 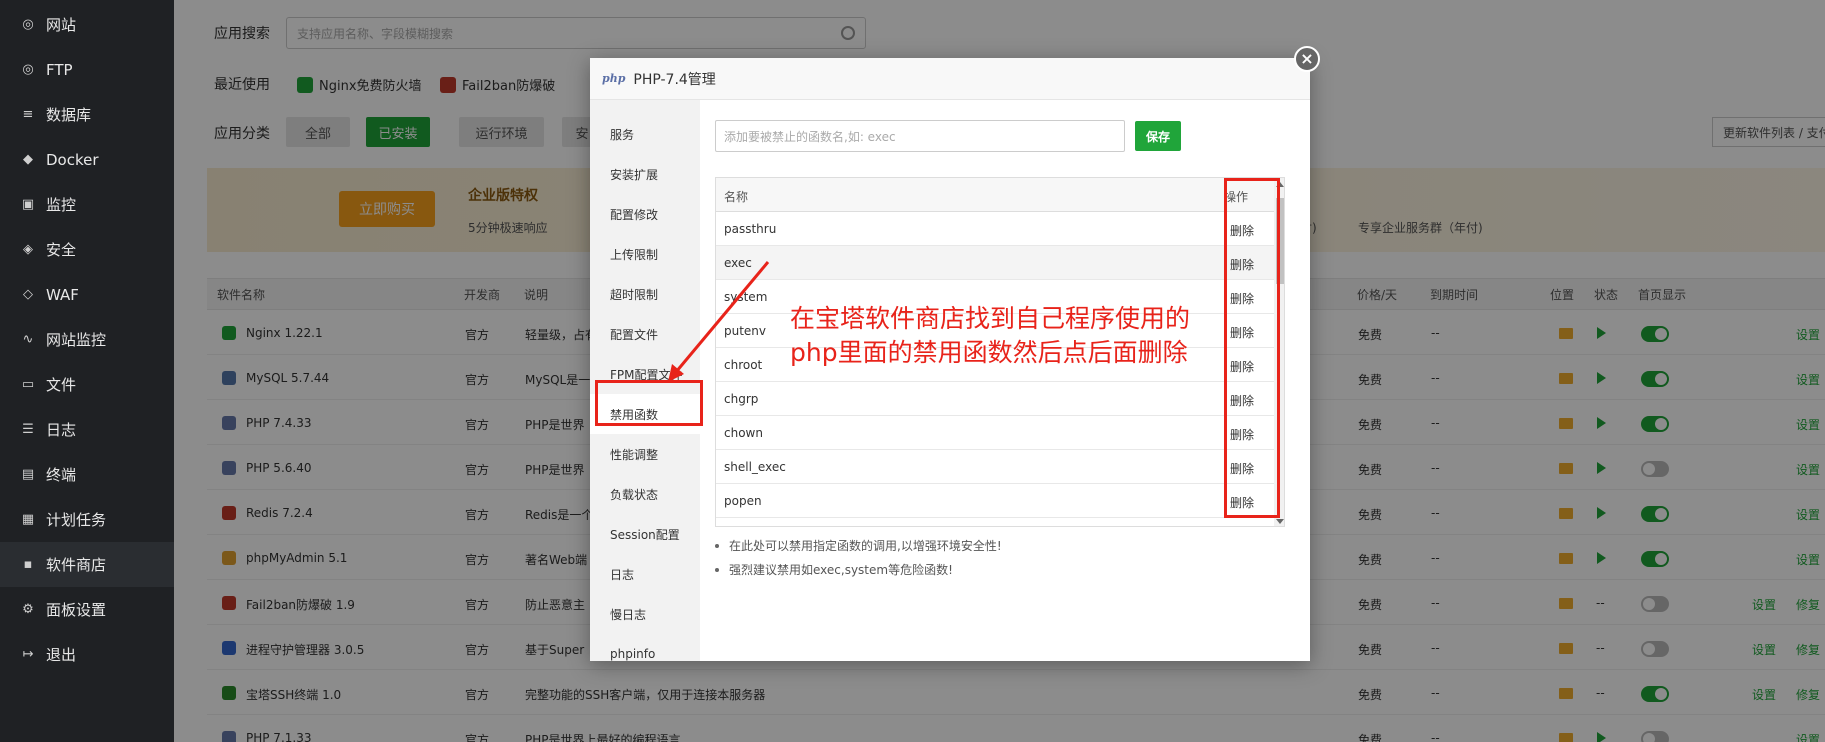 I want to click on annotation-arrow, so click(x=719, y=321).